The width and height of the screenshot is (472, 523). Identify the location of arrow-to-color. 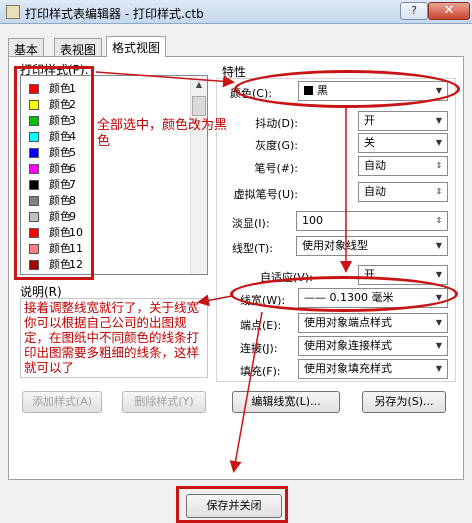
(165, 79).